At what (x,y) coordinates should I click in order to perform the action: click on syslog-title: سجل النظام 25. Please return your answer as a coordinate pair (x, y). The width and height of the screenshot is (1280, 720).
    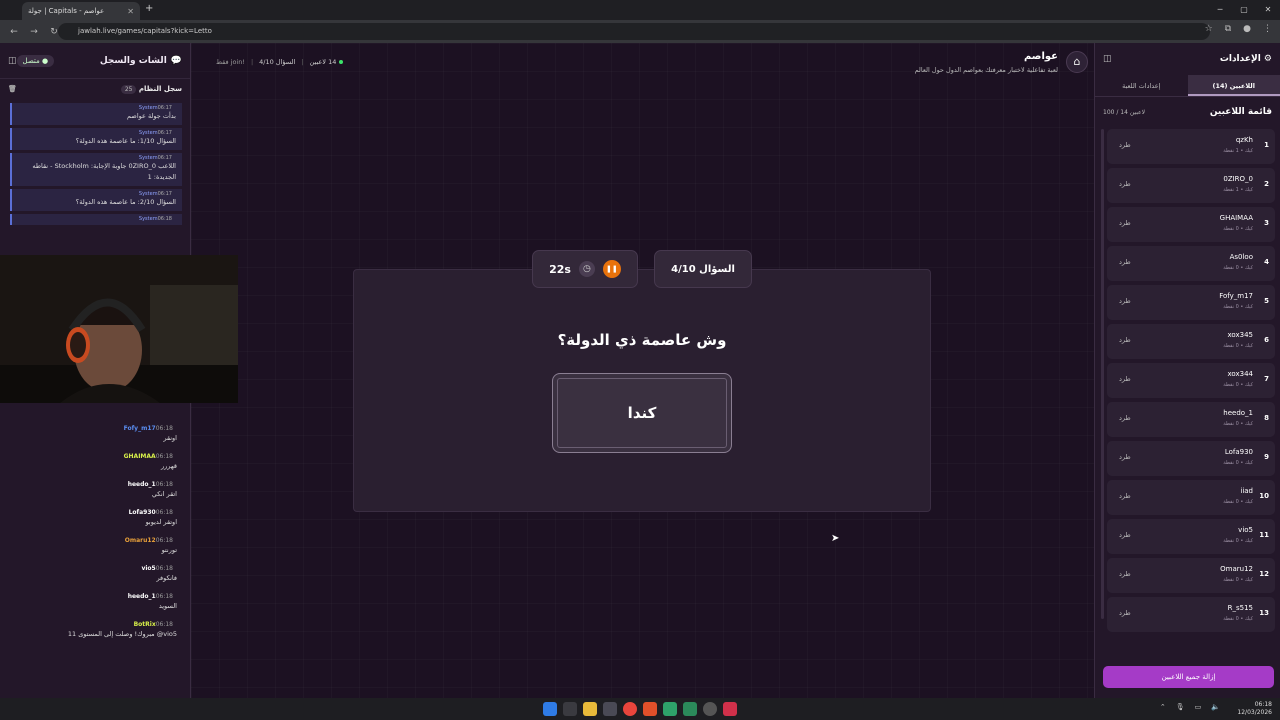
    Looking at the image, I should click on (151, 89).